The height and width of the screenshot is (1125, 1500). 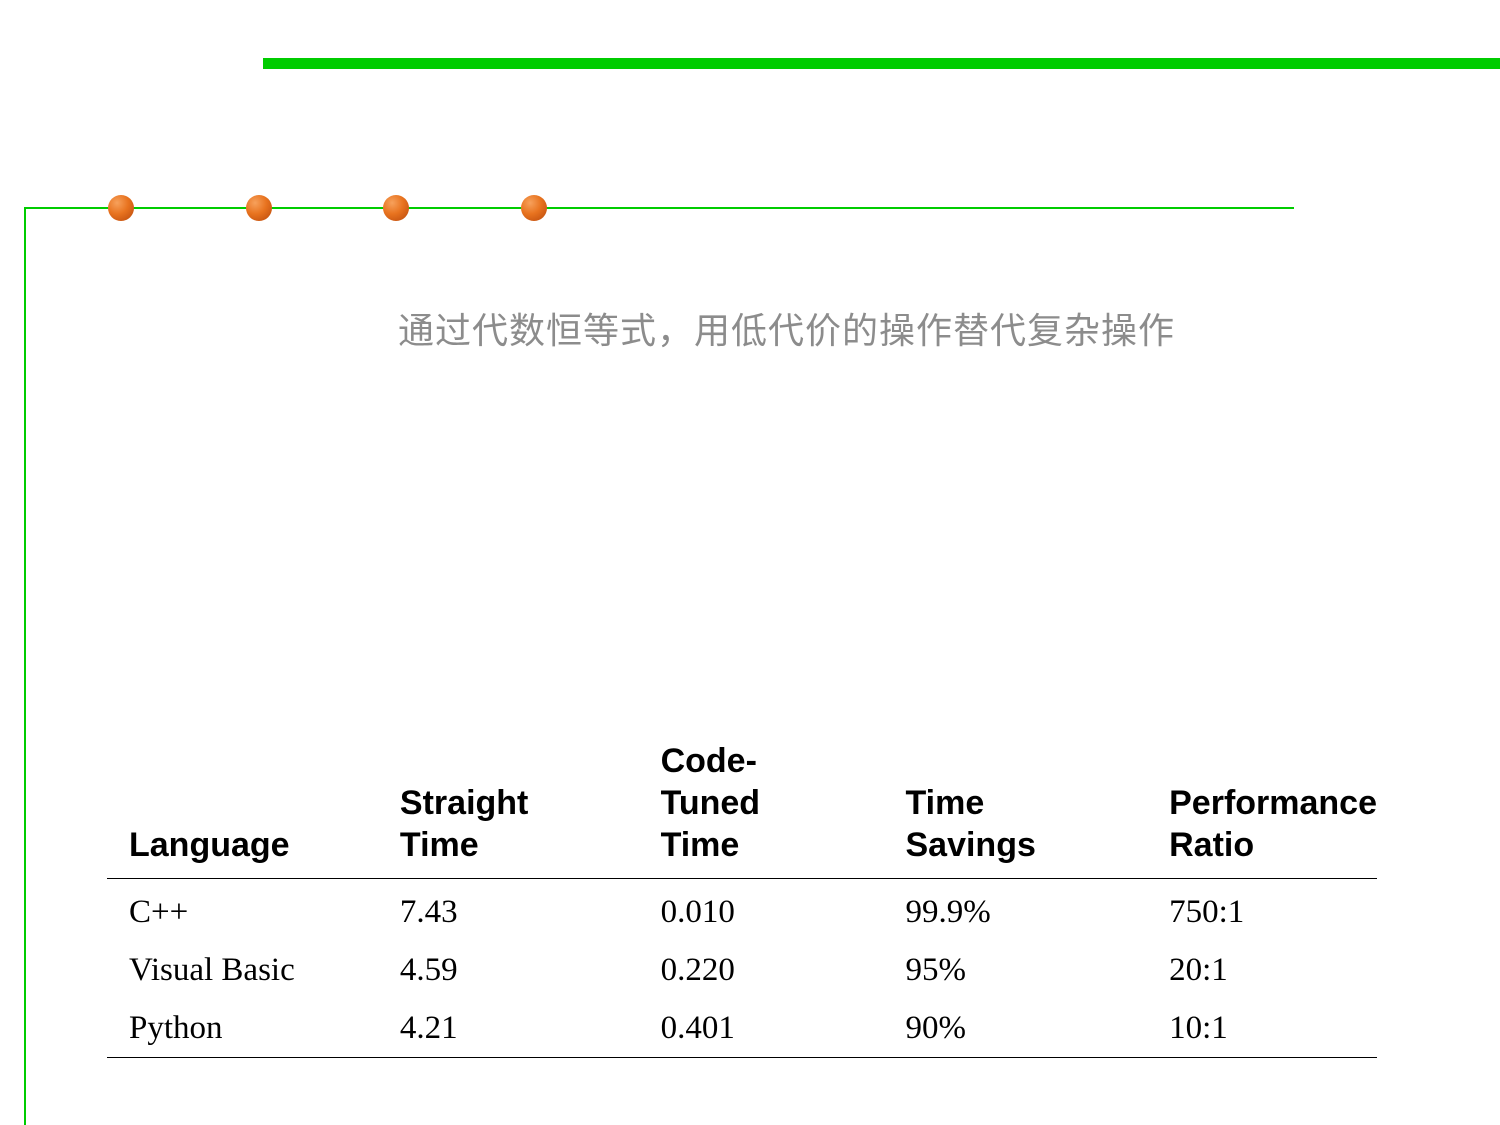 I want to click on table-row: Visual Basic 4.59 0.220 95% 20:1, so click(x=742, y=970).